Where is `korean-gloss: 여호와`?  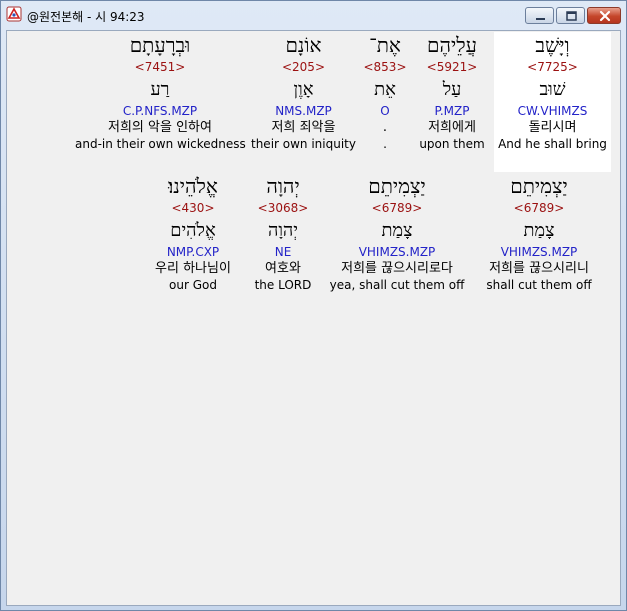
korean-gloss: 여호와 is located at coordinates (283, 268).